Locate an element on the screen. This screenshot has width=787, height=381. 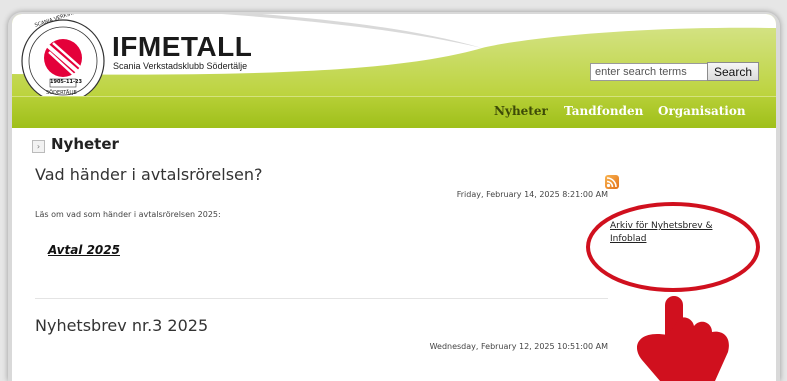
article-title: Nyhetsbrev nr.3 2025 is located at coordinates (121, 325).